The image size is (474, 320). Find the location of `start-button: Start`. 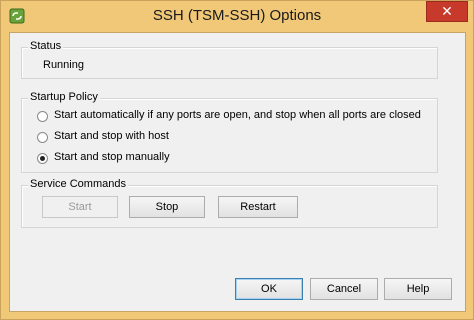

start-button: Start is located at coordinates (80, 207).